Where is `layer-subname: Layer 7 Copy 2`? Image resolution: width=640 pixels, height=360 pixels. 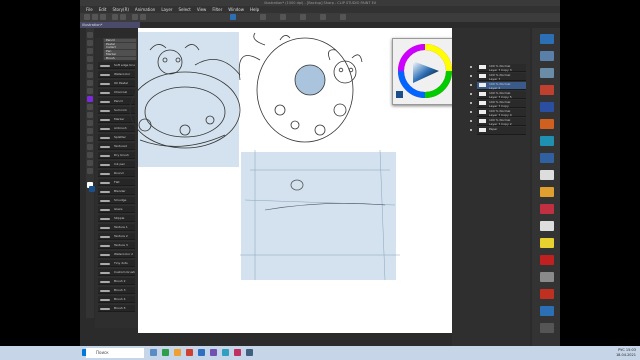 layer-subname: Layer 7 Copy 2 is located at coordinates (500, 124).